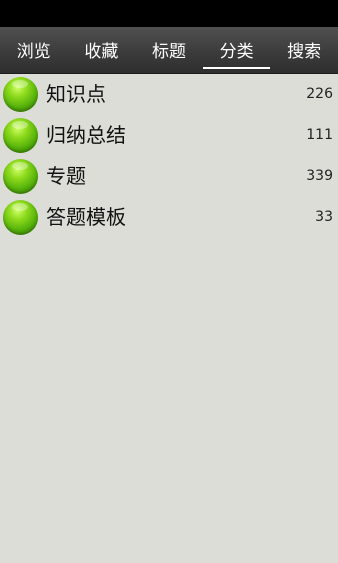 The image size is (338, 563). Describe the element at coordinates (169, 217) in the screenshot. I see `category-row-template: 答题模板 33` at that location.